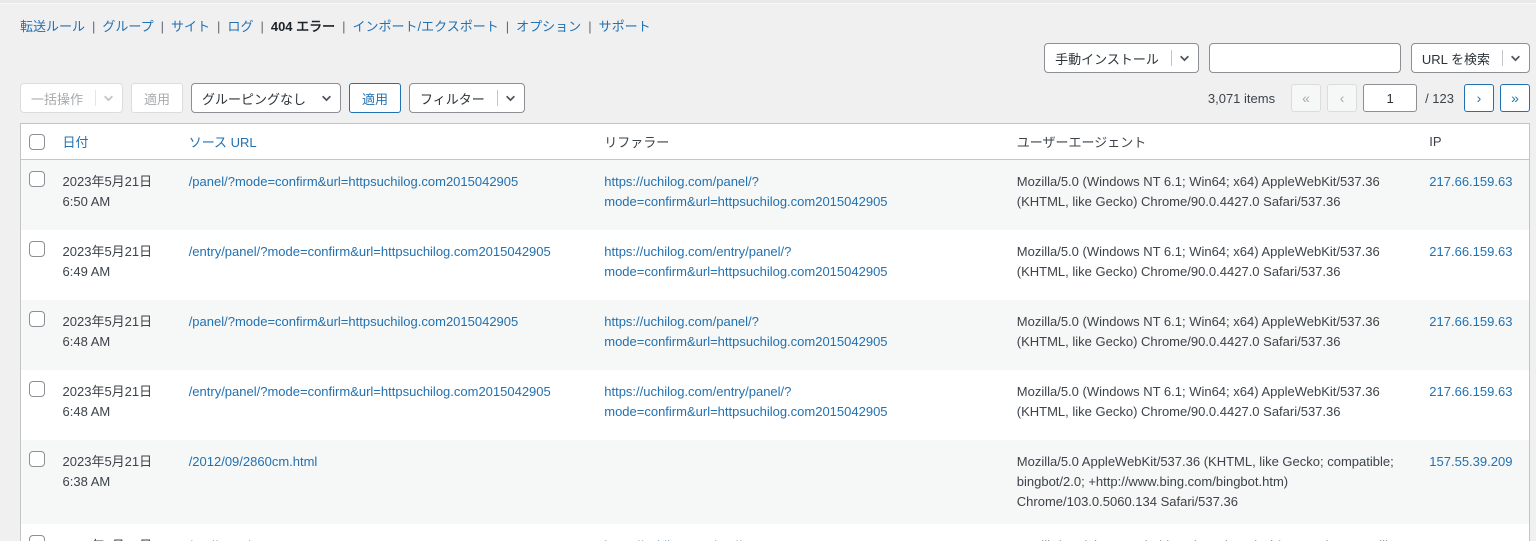 The width and height of the screenshot is (1536, 541). What do you see at coordinates (426, 26) in the screenshot?
I see `nav-item-import-export: インポート/エクスポート` at bounding box center [426, 26].